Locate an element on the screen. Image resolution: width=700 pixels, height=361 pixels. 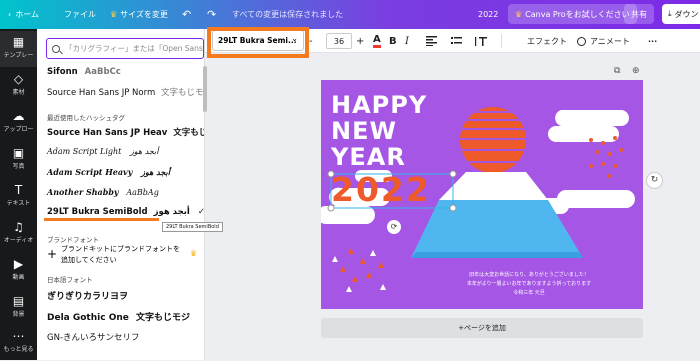
highlight-underline is located at coordinates (101, 219).